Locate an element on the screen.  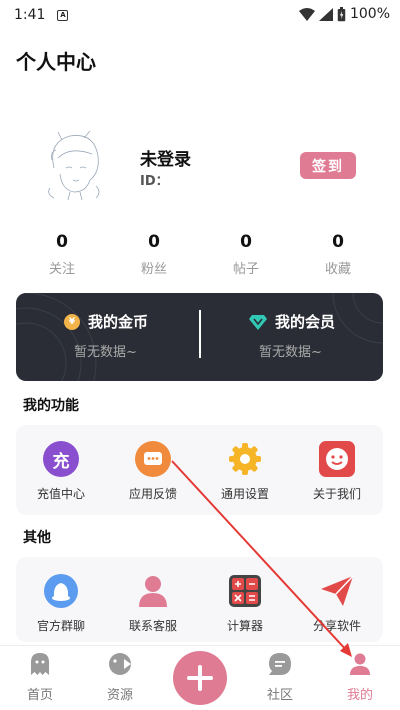
wallet-coins-label: 我的金币 is located at coordinates (118, 322).